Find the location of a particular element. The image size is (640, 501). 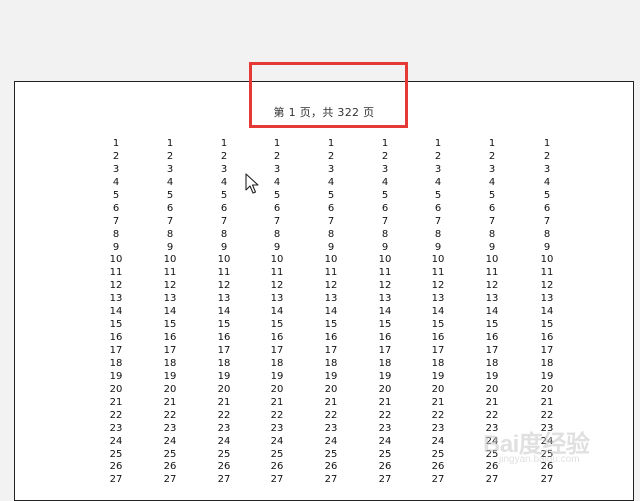

watermark-url: jingyan.baidu.com is located at coordinates (539, 459).